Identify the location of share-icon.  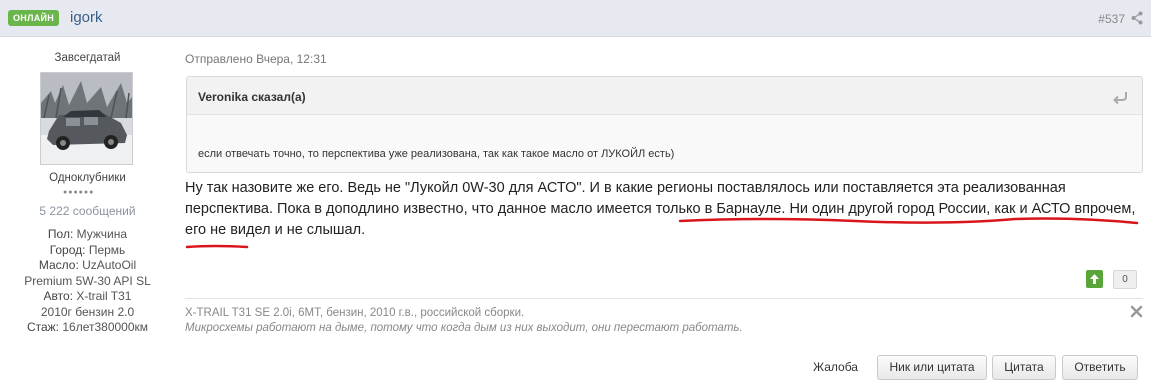
(1137, 18).